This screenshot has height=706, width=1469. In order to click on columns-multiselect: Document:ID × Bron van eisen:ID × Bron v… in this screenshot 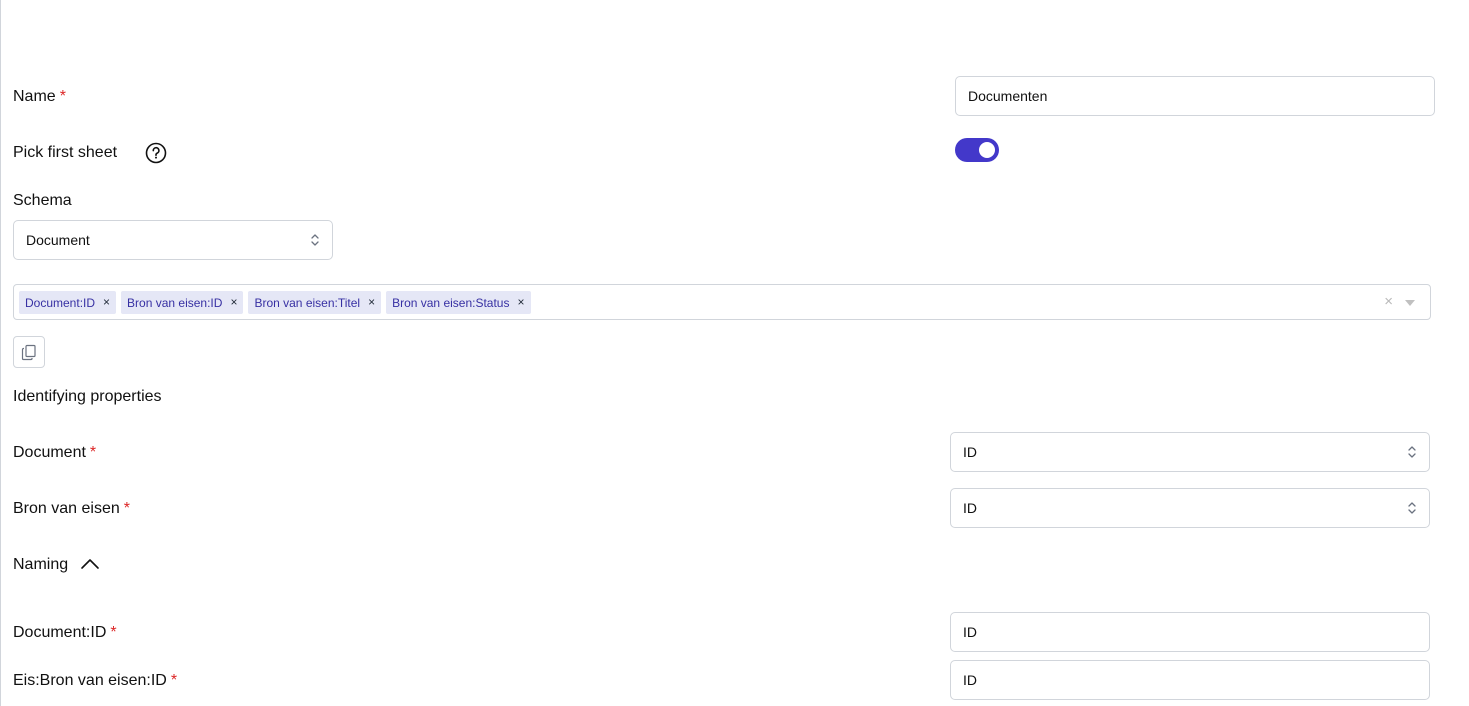, I will do `click(722, 302)`.